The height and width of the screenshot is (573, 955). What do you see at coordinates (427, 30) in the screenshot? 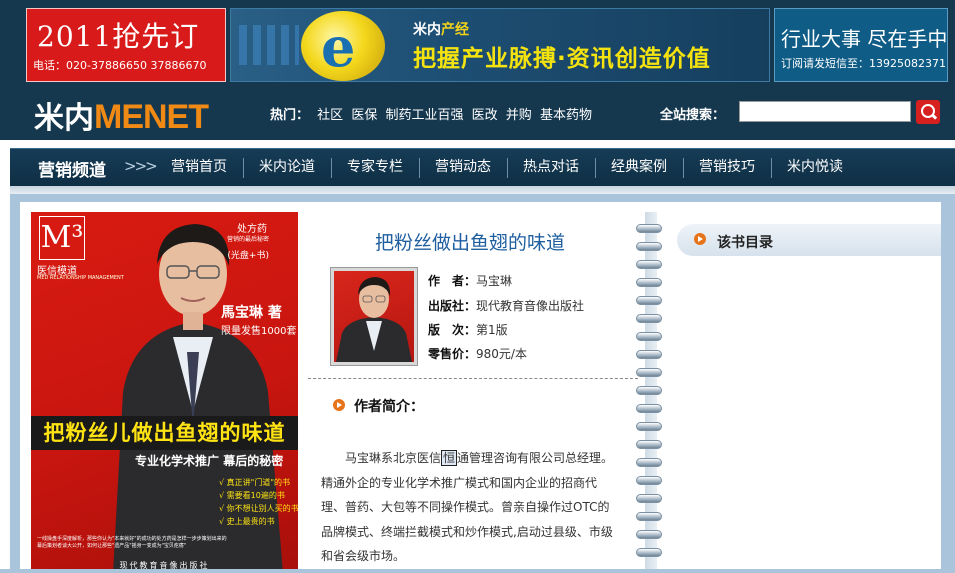
I see `ad-brand-prefix: 米内` at bounding box center [427, 30].